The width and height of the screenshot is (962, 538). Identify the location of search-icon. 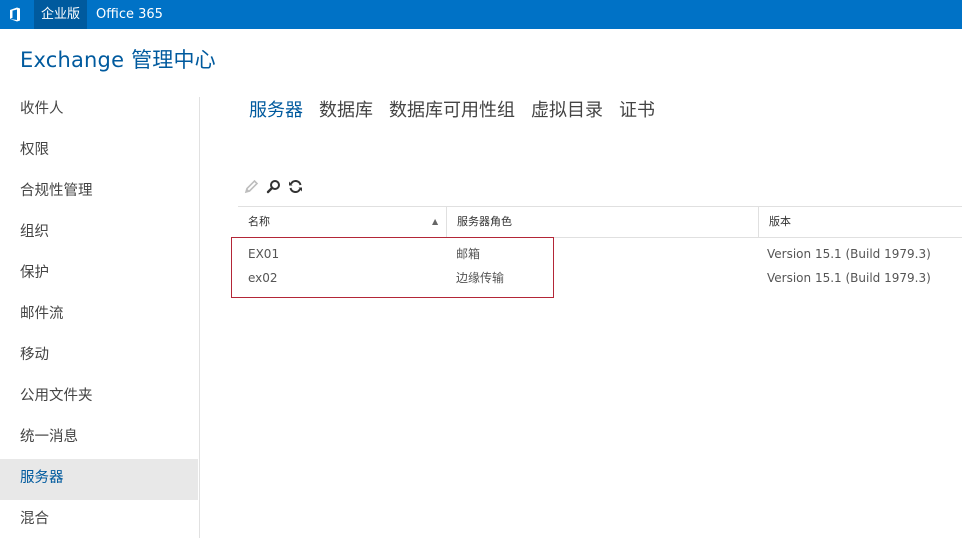
(273, 186).